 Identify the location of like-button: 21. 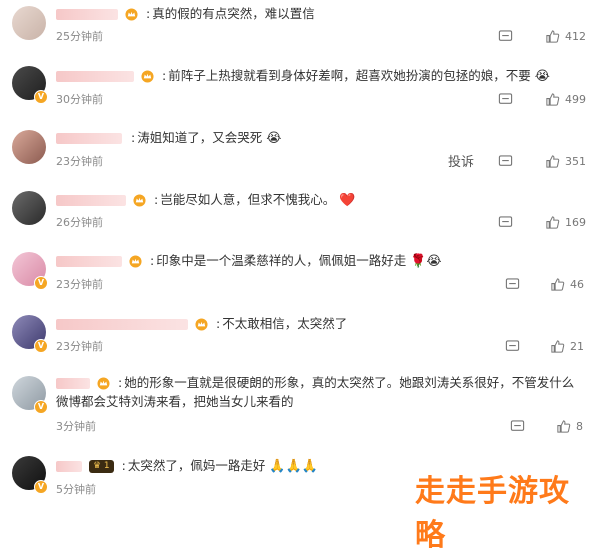
(567, 346).